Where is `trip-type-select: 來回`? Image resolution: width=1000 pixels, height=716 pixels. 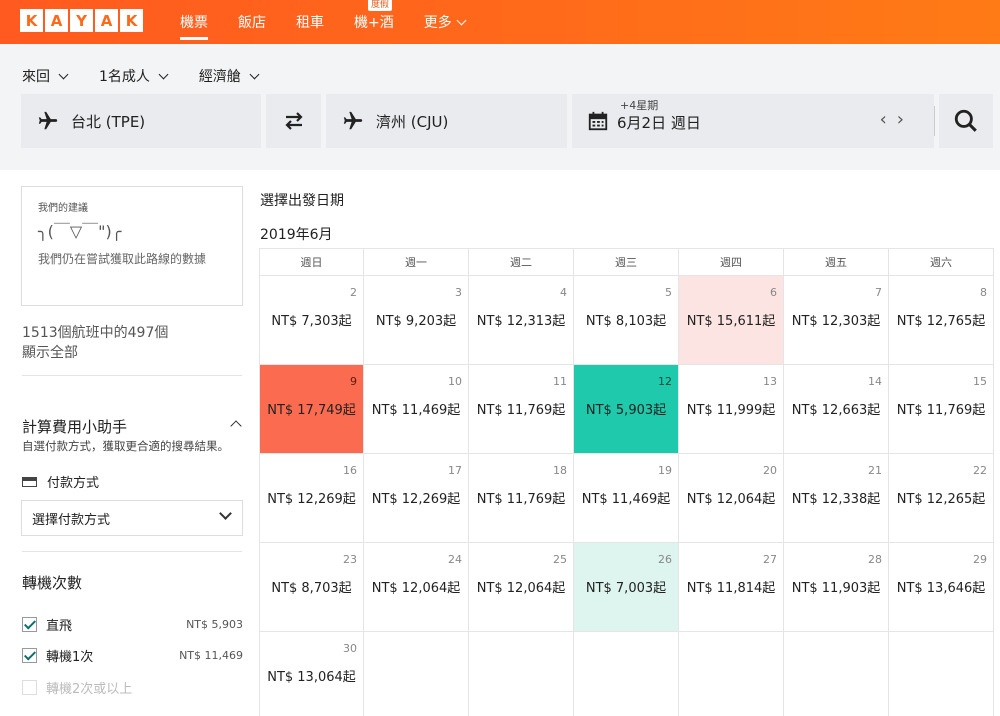
trip-type-select: 來回 is located at coordinates (45, 76).